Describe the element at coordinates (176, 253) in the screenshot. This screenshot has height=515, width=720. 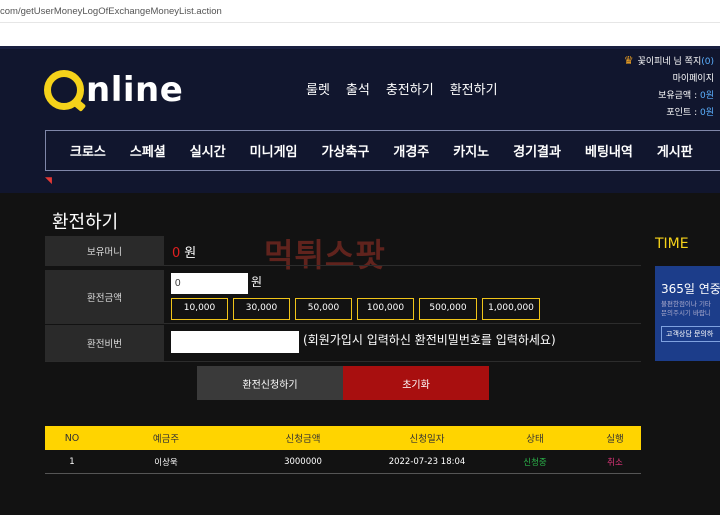
I see `balance-amount: 0` at that location.